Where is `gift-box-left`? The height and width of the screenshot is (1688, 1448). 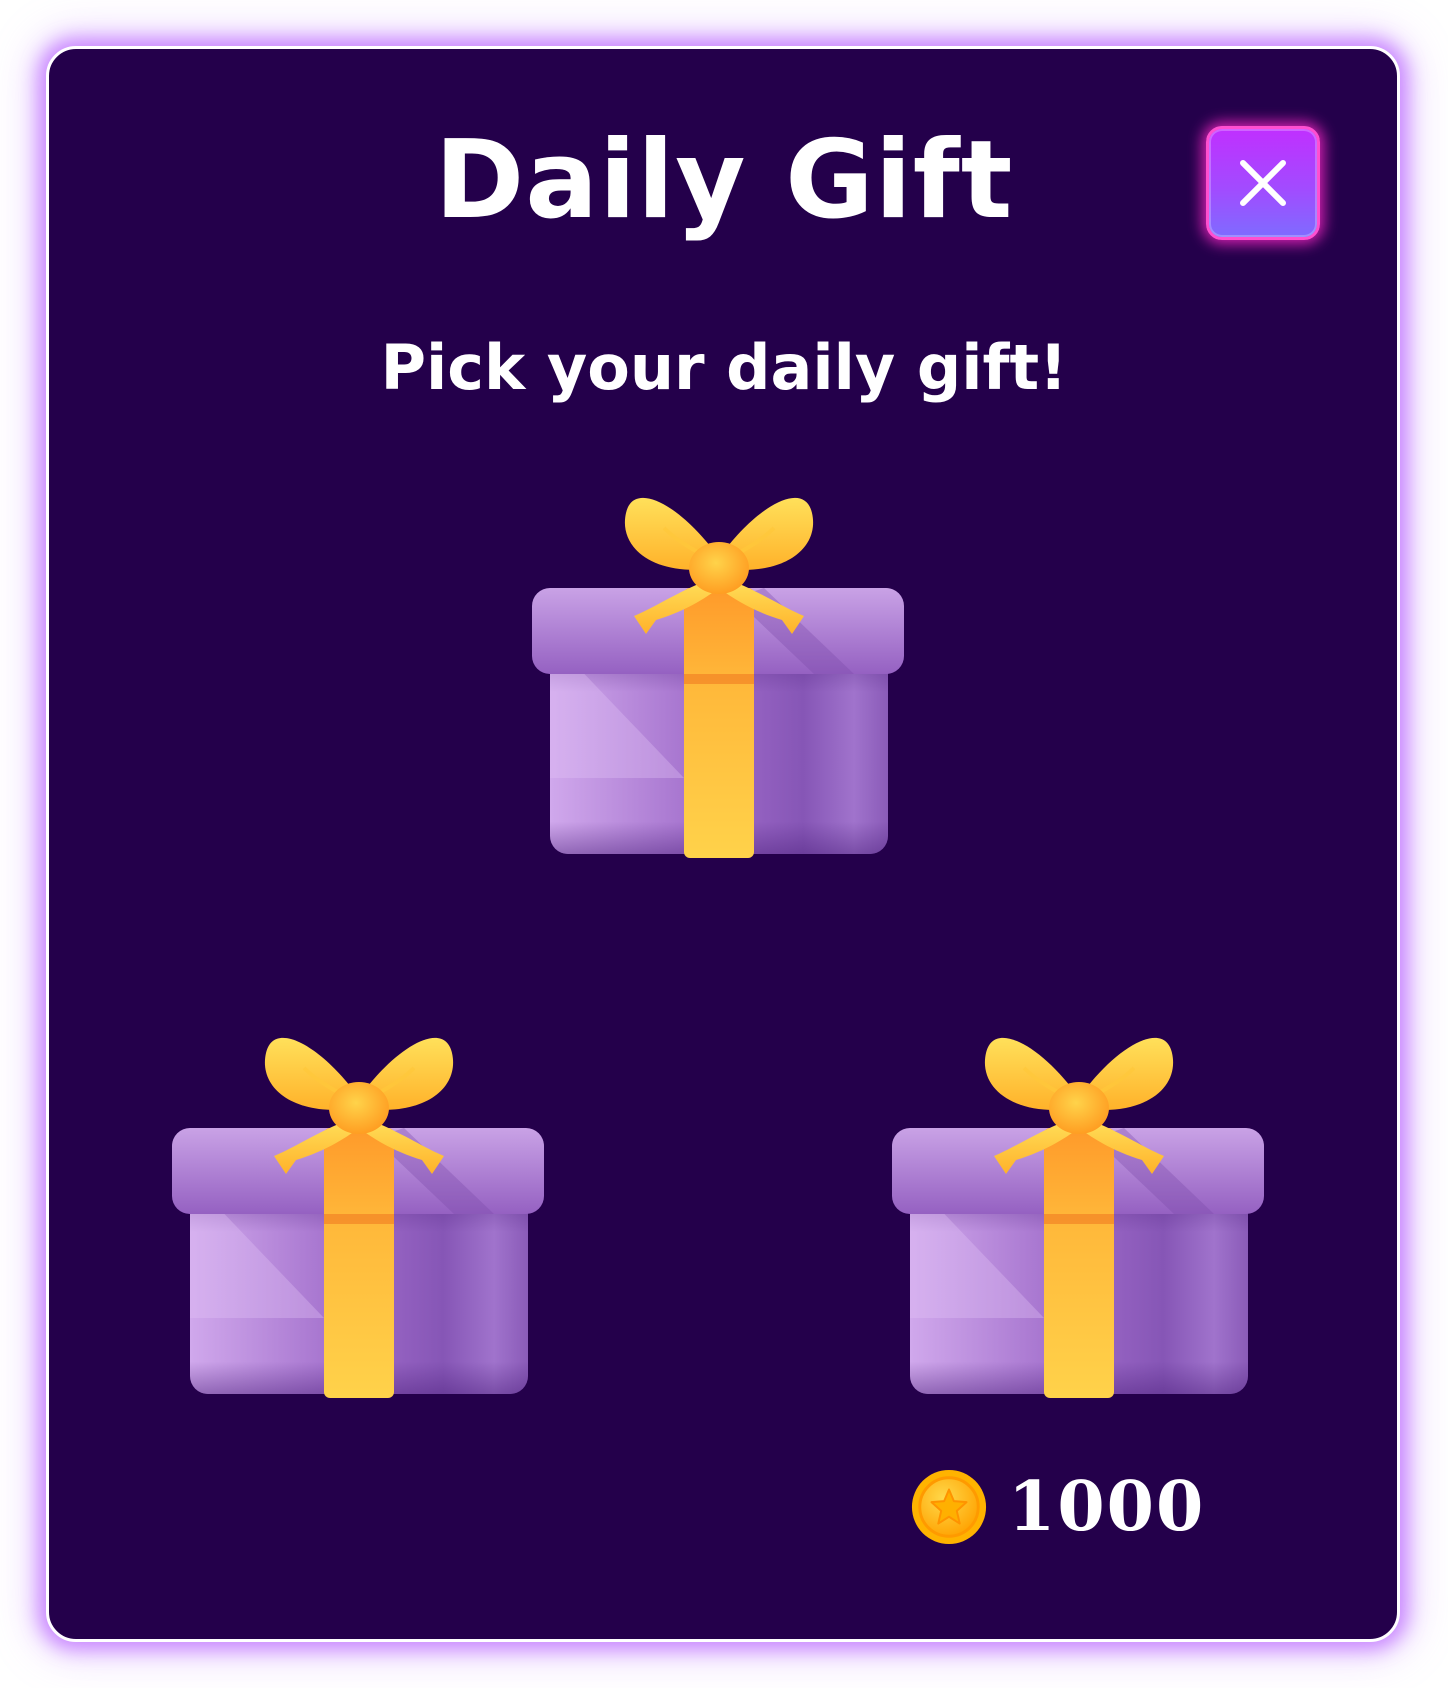
gift-box-left is located at coordinates (364, 1238).